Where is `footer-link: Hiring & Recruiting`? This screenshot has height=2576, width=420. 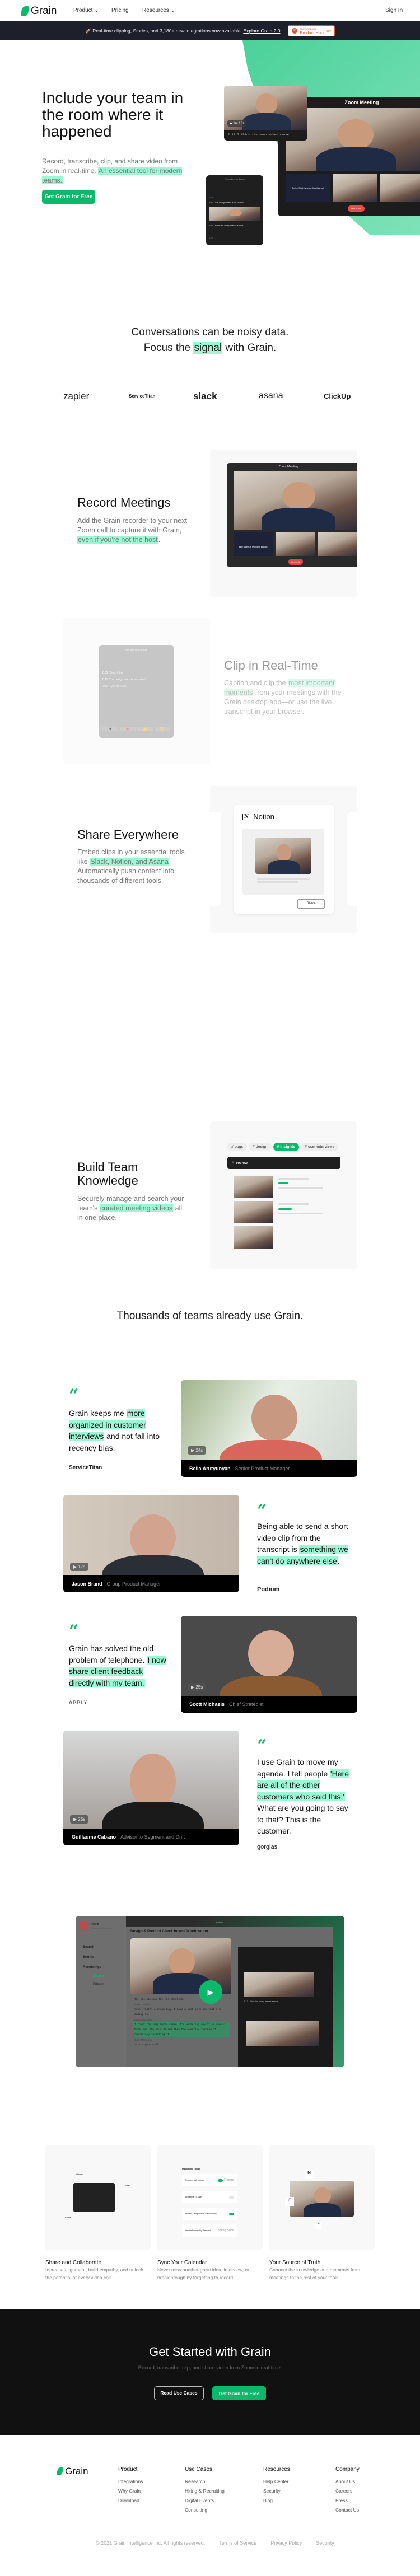
footer-link: Hiring & Recruiting is located at coordinates (205, 2491).